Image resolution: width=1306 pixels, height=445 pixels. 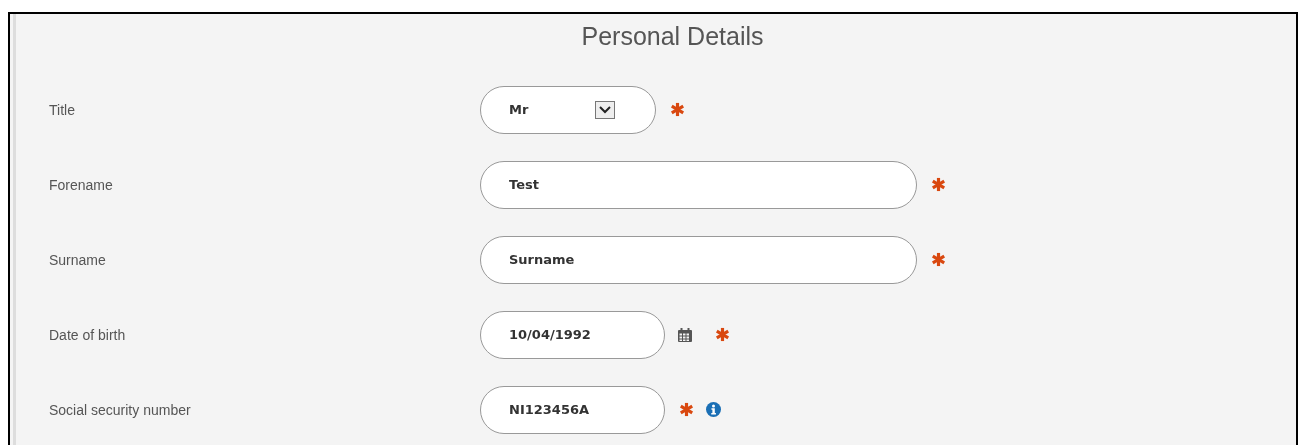 I want to click on field-label: Social security number, so click(x=120, y=409).